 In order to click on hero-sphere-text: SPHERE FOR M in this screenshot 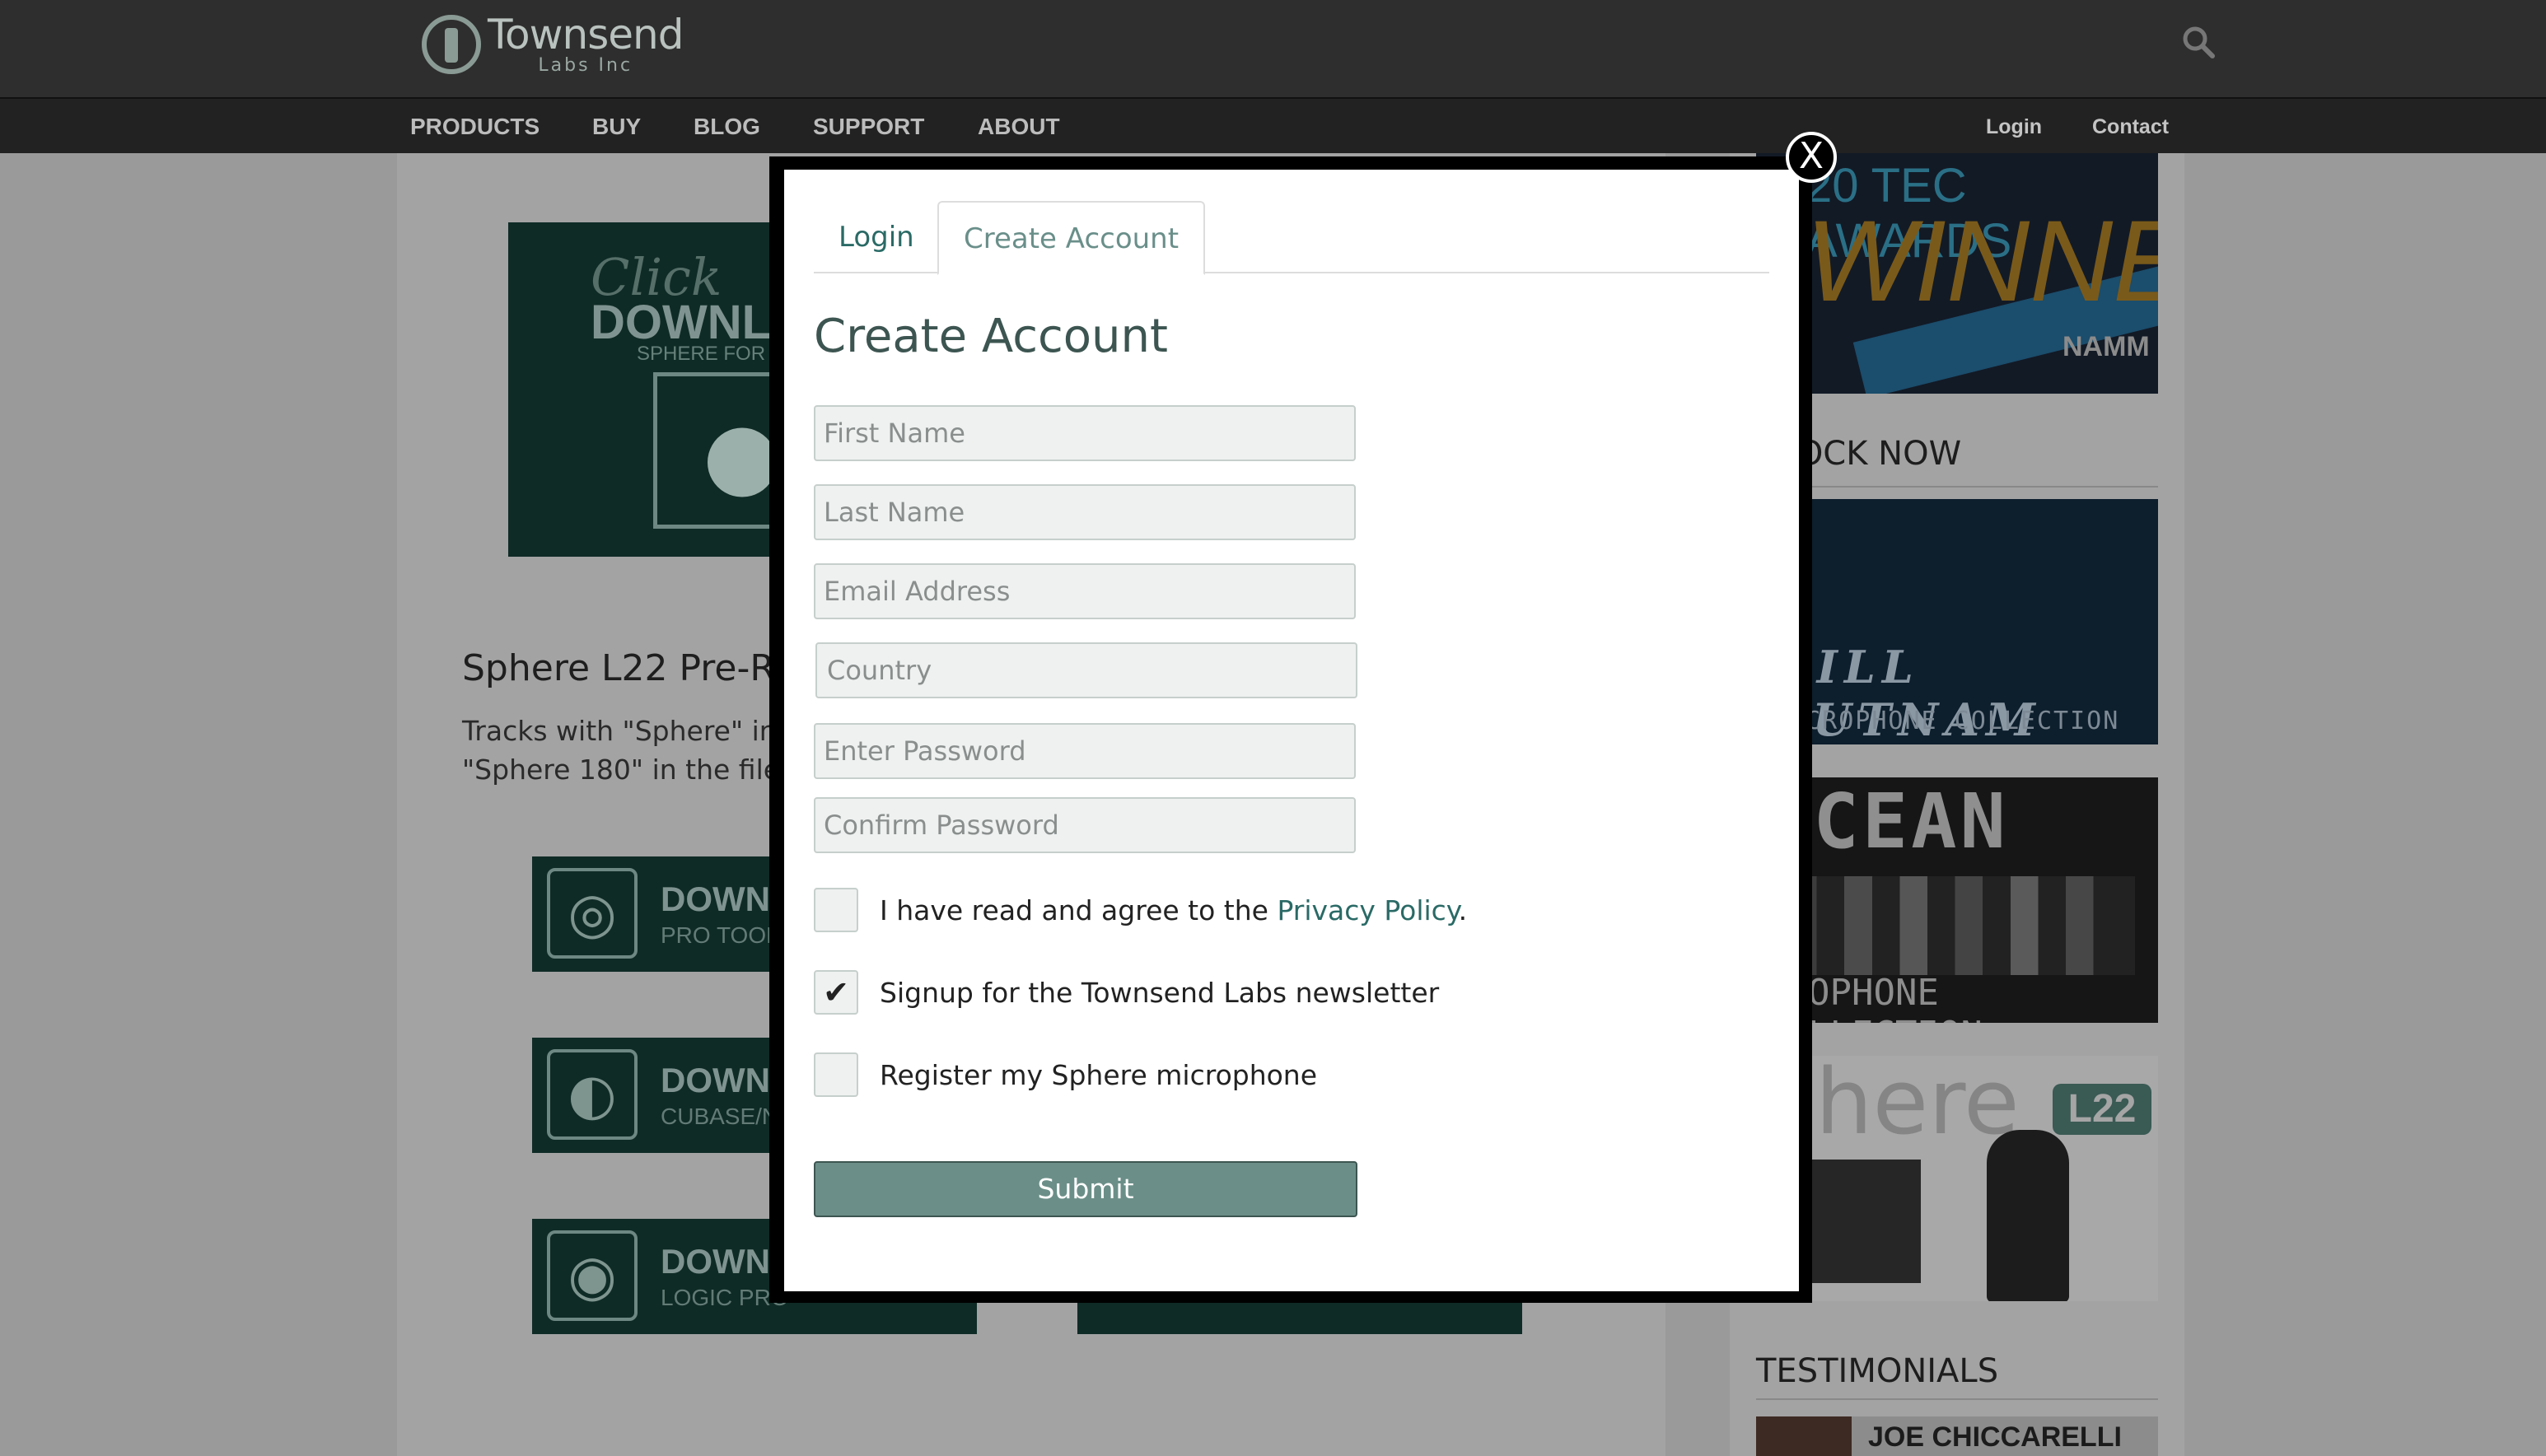, I will do `click(712, 354)`.